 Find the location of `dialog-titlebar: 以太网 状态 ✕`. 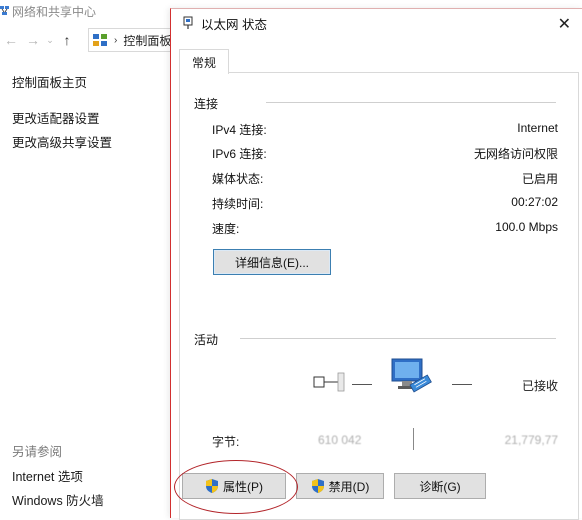

dialog-titlebar: 以太网 状态 ✕ is located at coordinates (376, 23).